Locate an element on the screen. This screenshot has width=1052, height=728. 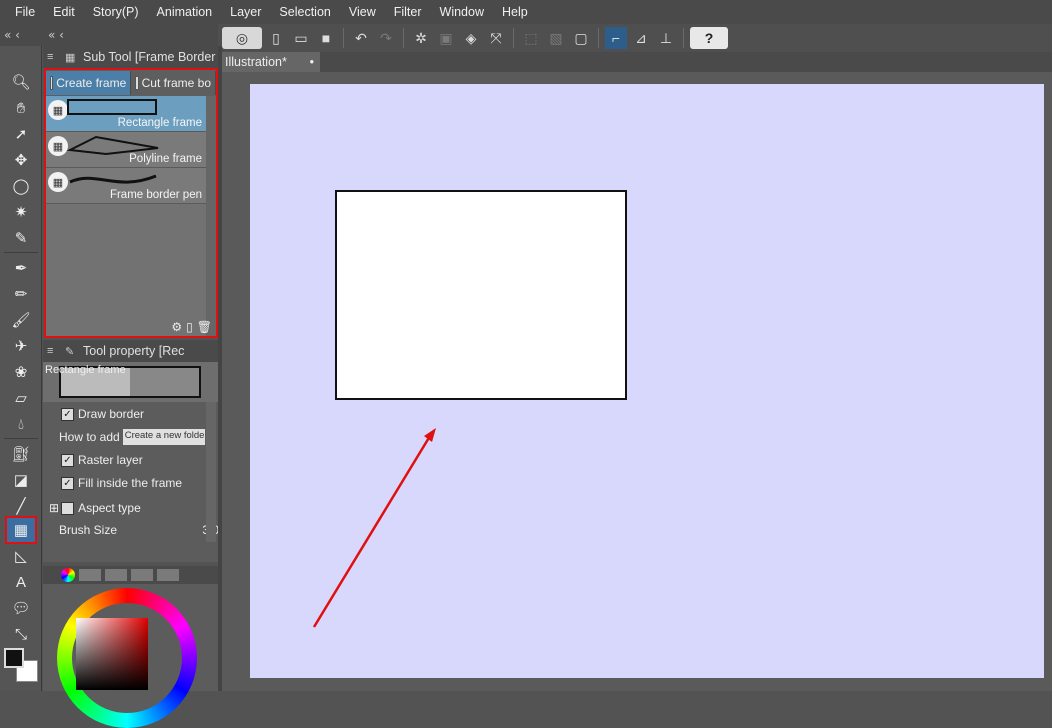
snap-grid-icon: ⊥ is located at coordinates (666, 38).